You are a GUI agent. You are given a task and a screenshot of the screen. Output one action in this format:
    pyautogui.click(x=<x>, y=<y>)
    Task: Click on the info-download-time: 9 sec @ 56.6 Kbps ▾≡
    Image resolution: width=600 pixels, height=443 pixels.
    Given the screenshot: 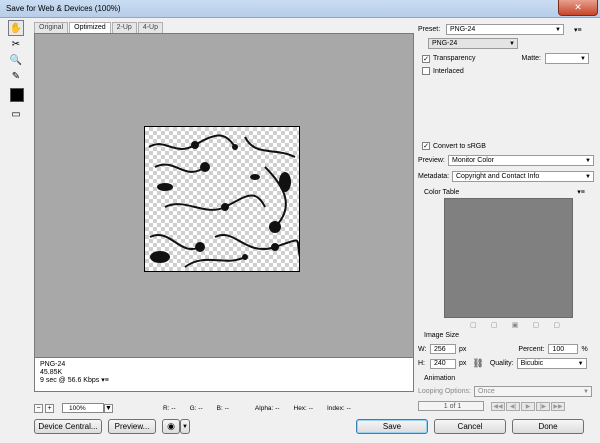 What is the action you would take?
    pyautogui.click(x=74, y=380)
    